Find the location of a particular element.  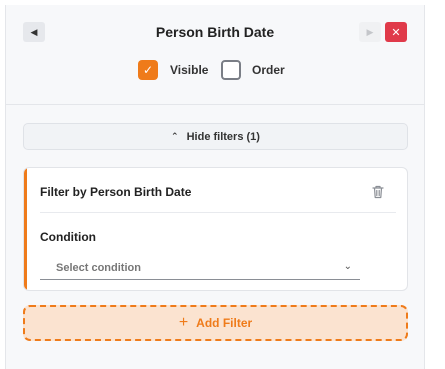

filter-card-accent is located at coordinates (25, 229).